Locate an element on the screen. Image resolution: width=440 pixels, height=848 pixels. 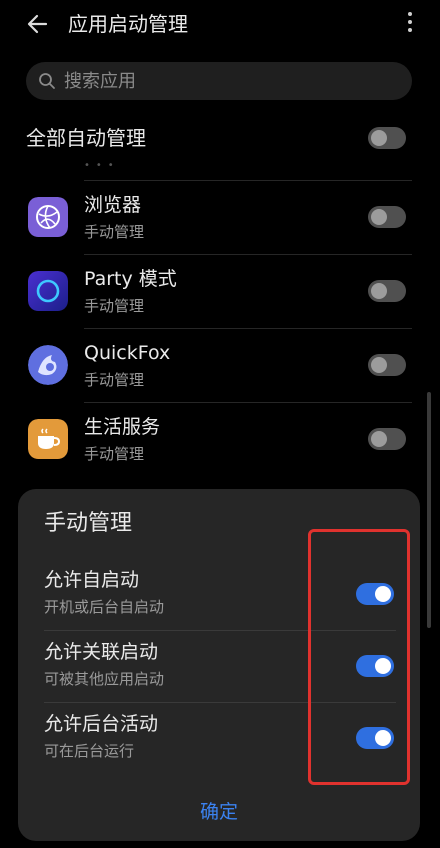
app-name: Party 模式 is located at coordinates (130, 279).